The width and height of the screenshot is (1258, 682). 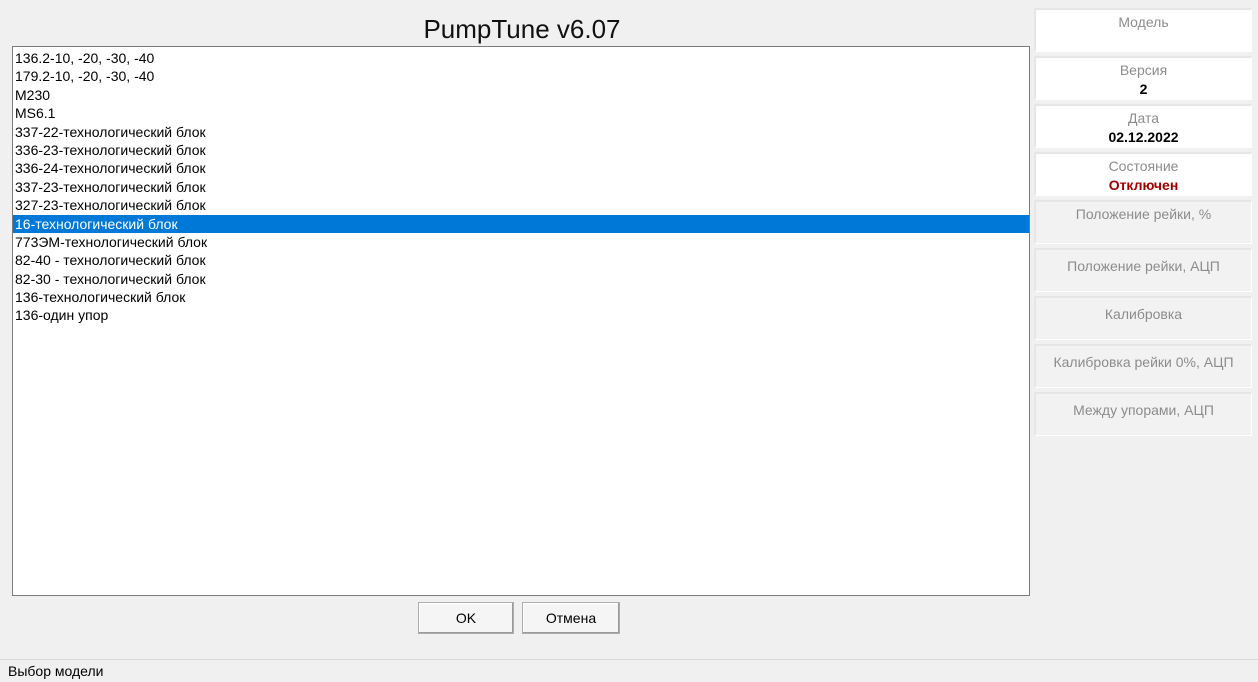 What do you see at coordinates (571, 618) in the screenshot?
I see `cancel-button: Отмена` at bounding box center [571, 618].